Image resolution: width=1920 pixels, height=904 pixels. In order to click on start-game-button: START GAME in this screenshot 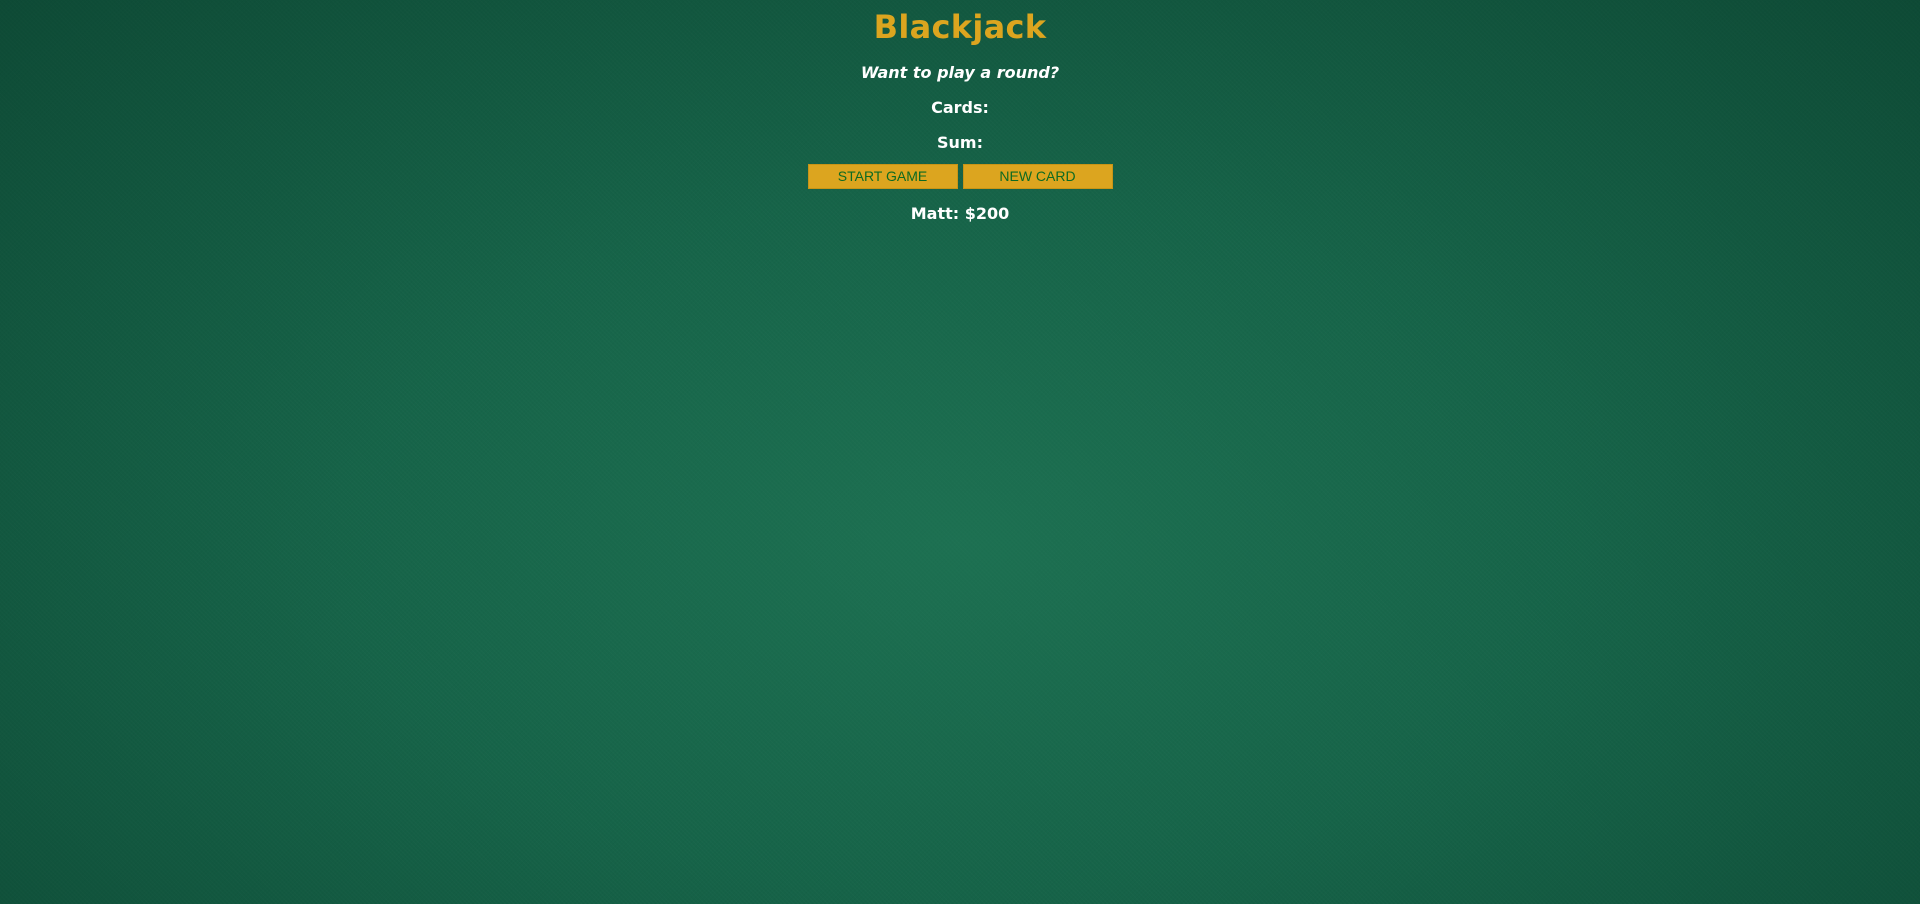, I will do `click(882, 176)`.